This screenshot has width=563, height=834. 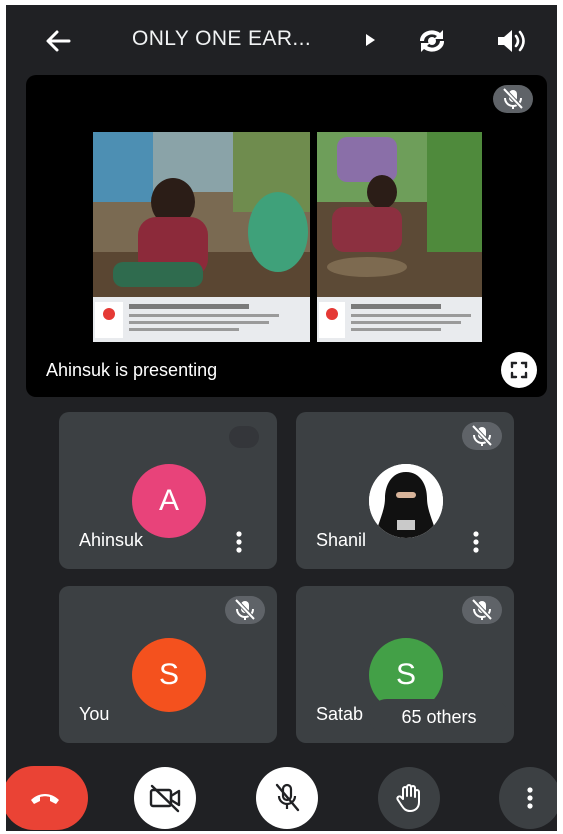 I want to click on participant-tile: A Ahinsuk, so click(x=168, y=490).